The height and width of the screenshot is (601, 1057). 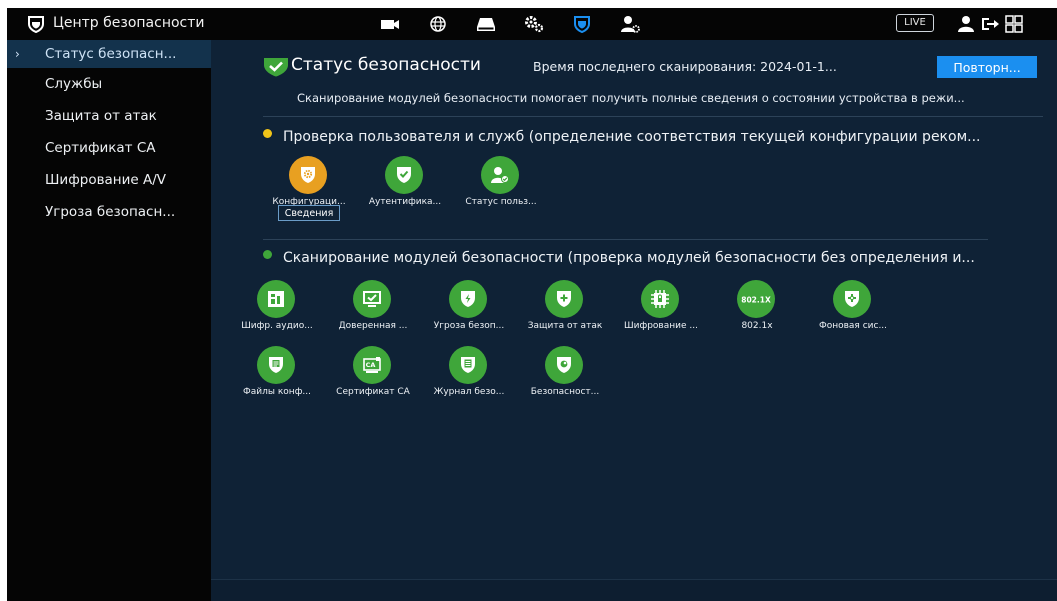 What do you see at coordinates (634, 590) in the screenshot?
I see `status-bar` at bounding box center [634, 590].